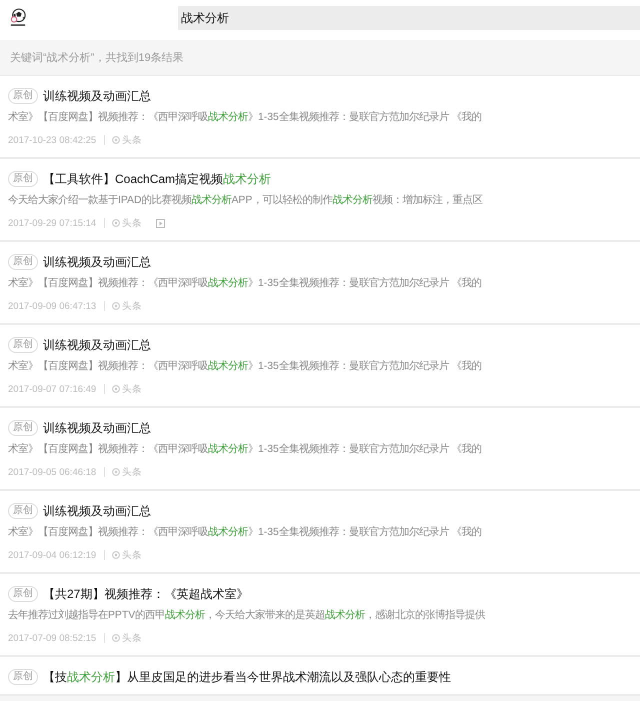 The height and width of the screenshot is (701, 640). What do you see at coordinates (52, 223) in the screenshot?
I see `result-date: 2017-09-29 07:15:14` at bounding box center [52, 223].